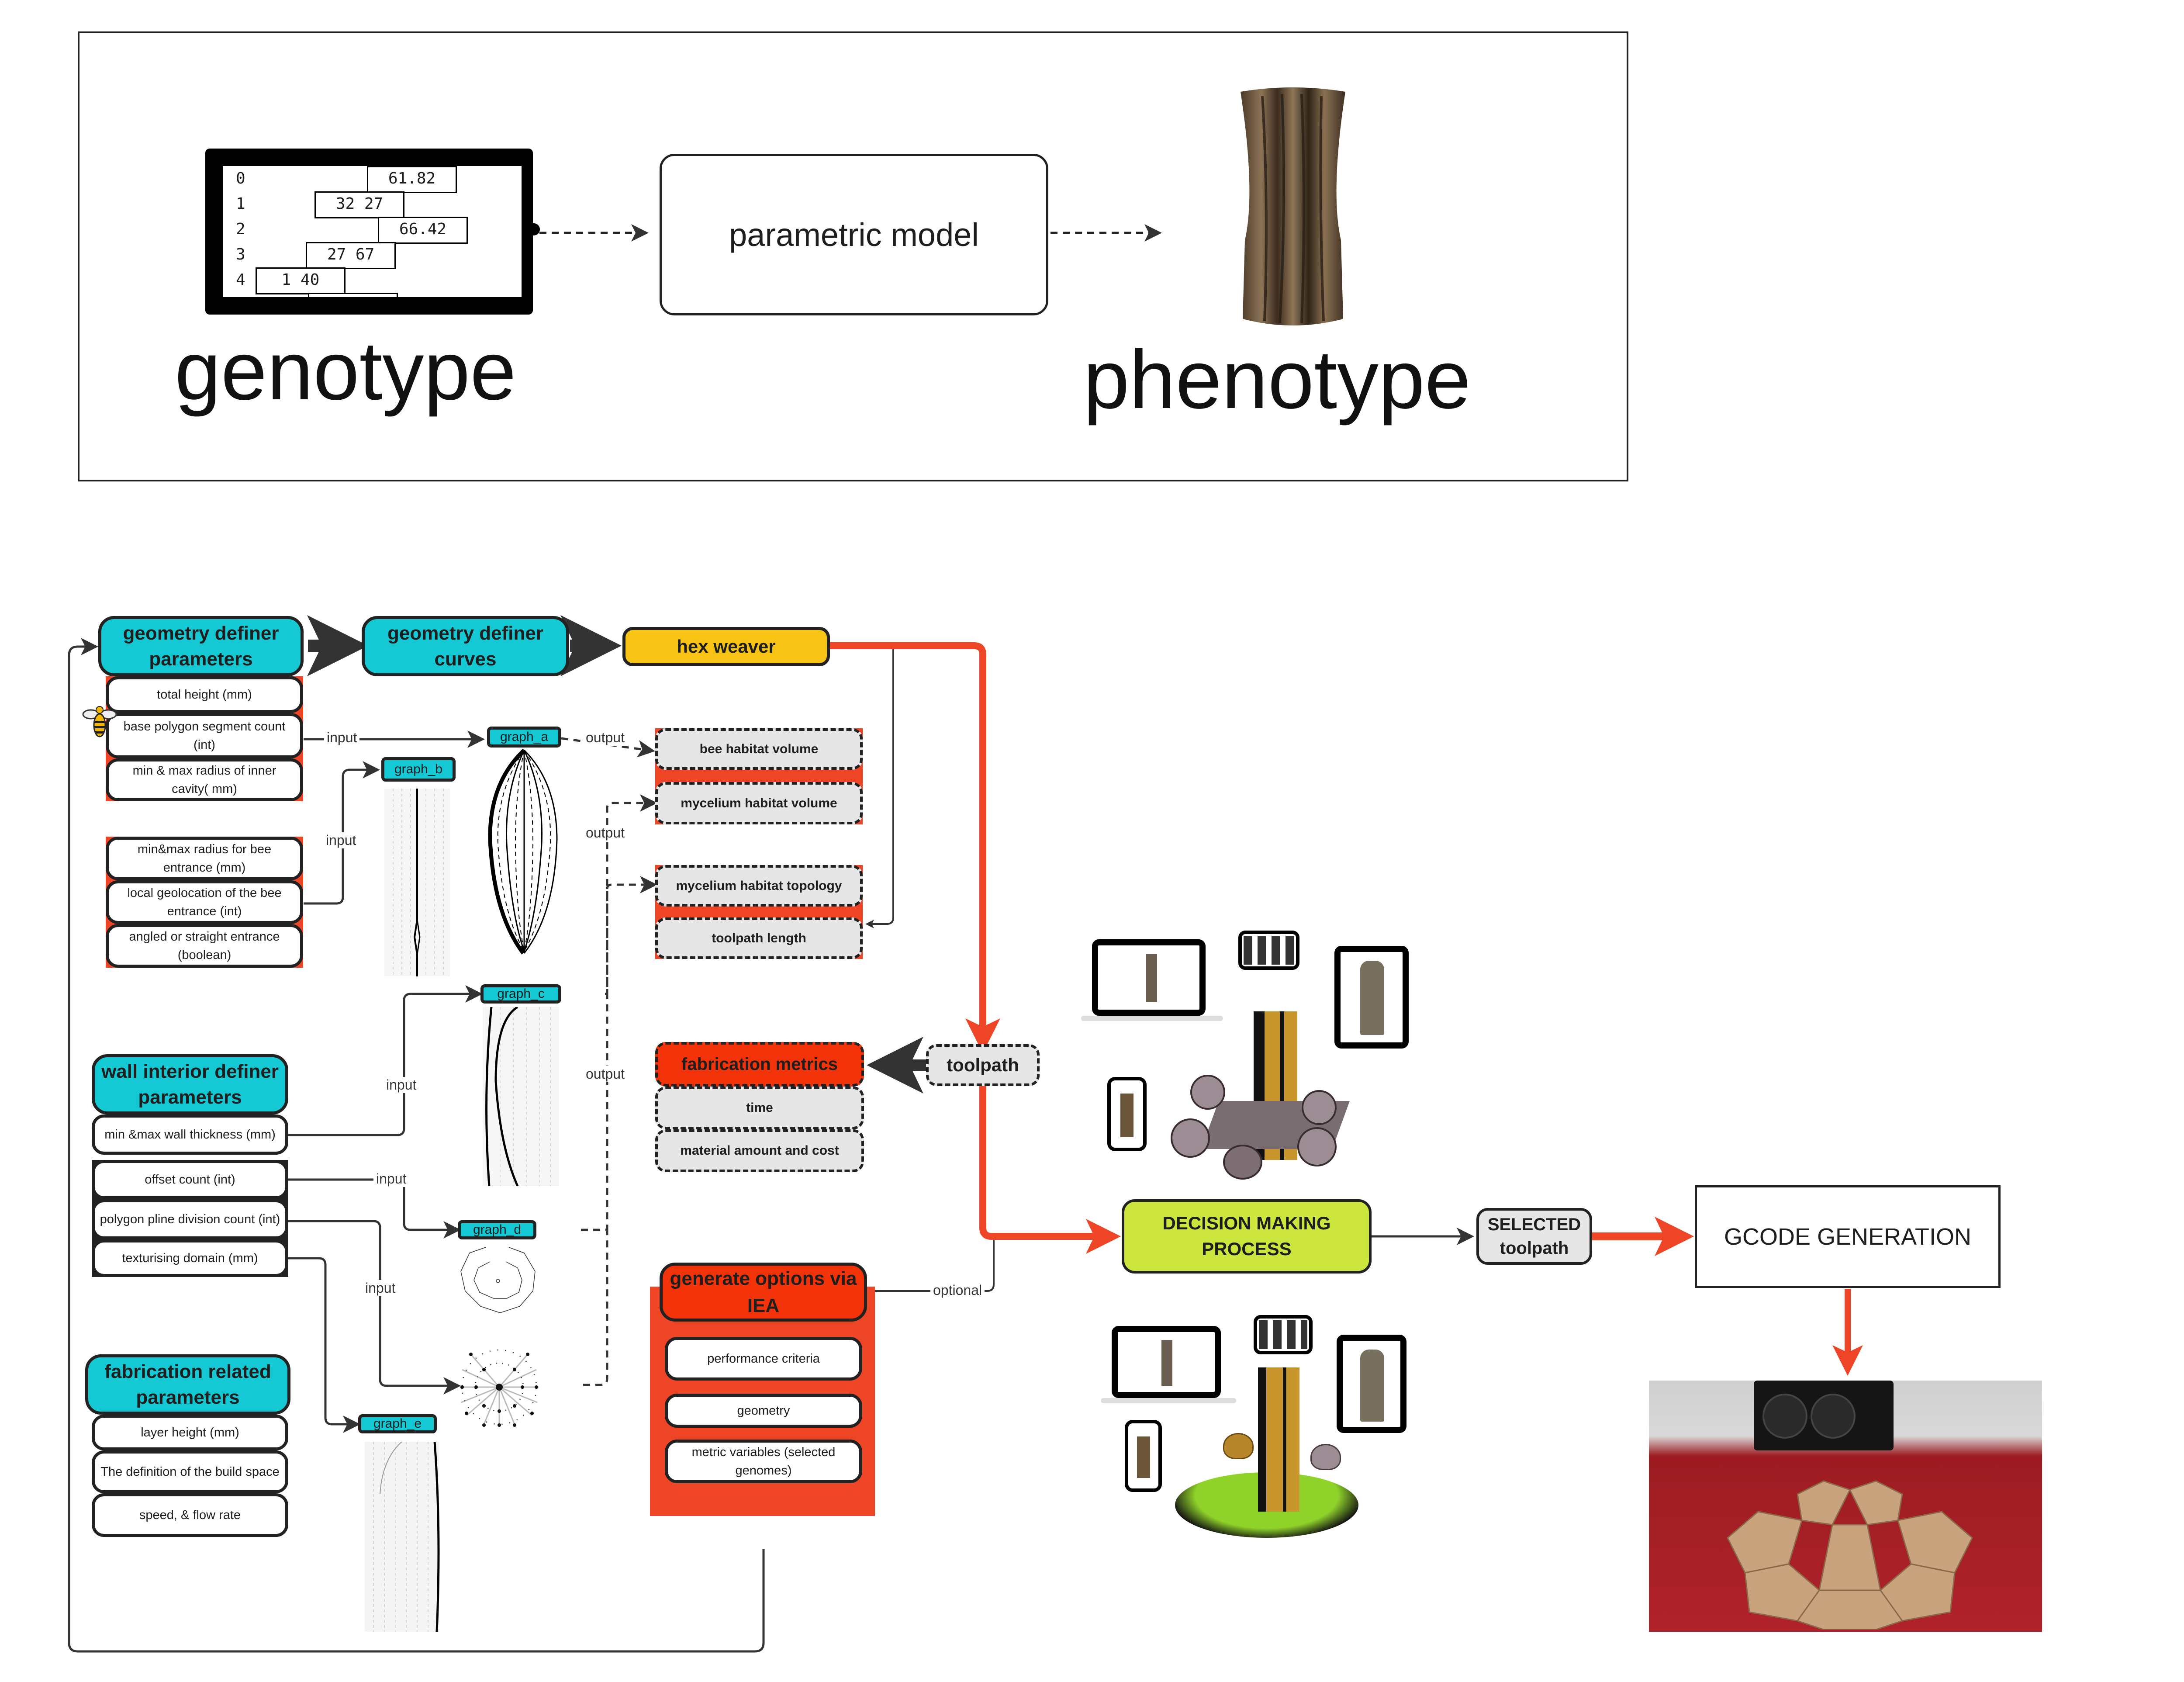 Image resolution: width=2184 pixels, height=1682 pixels. Describe the element at coordinates (187, 1384) in the screenshot. I see `fabrication-related-parameters-header: fabrication related parameters` at that location.